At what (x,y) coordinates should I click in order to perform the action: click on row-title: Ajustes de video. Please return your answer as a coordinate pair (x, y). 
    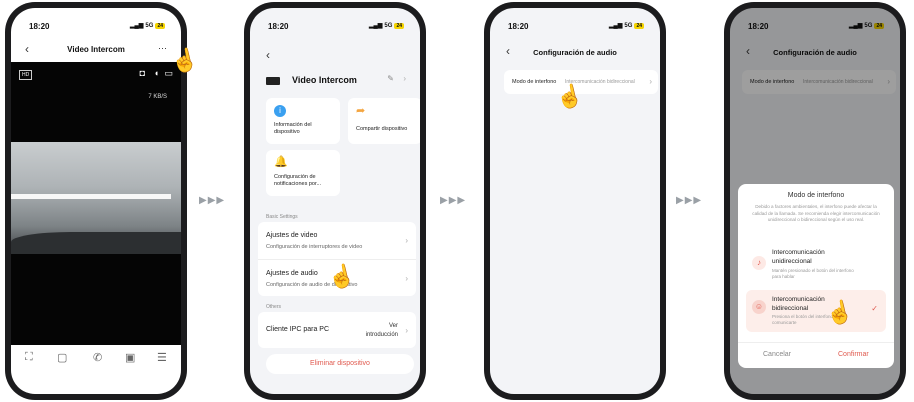
    Looking at the image, I should click on (292, 235).